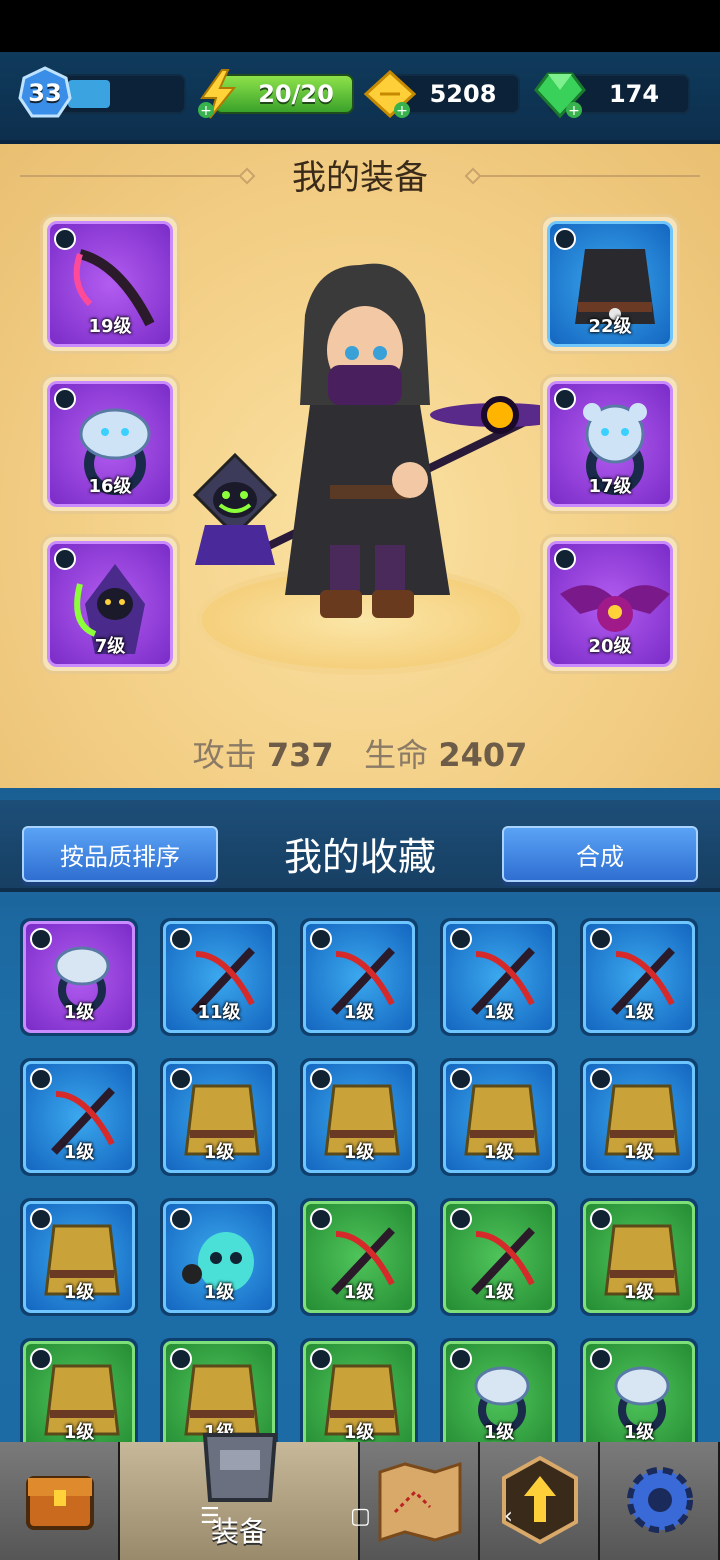 This screenshot has height=1560, width=720. I want to click on treasure-map-icon, so click(420, 1502).